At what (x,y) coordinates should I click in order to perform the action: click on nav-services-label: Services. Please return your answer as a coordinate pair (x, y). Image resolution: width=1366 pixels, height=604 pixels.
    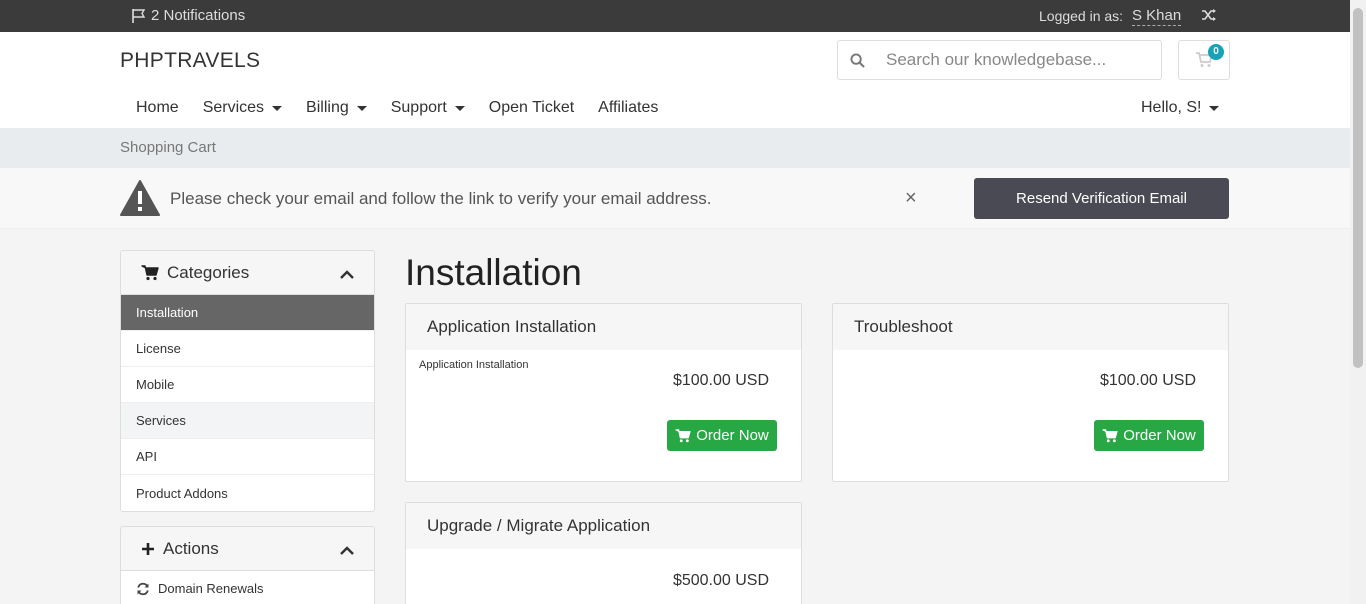
    Looking at the image, I should click on (233, 107).